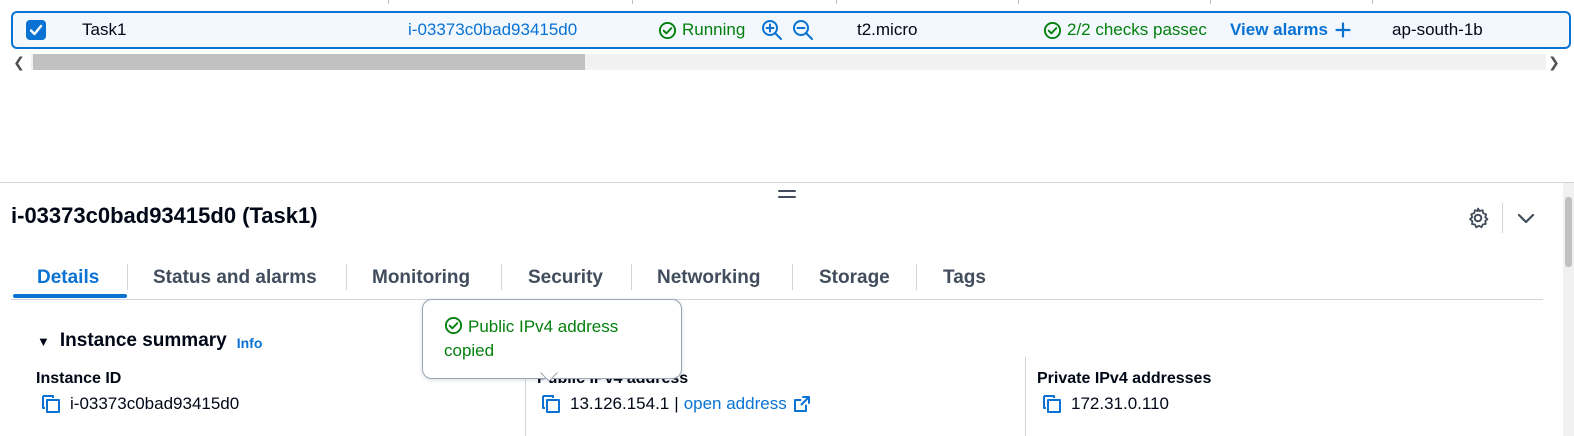 This screenshot has width=1574, height=436. What do you see at coordinates (802, 404) in the screenshot?
I see `external-link-icon` at bounding box center [802, 404].